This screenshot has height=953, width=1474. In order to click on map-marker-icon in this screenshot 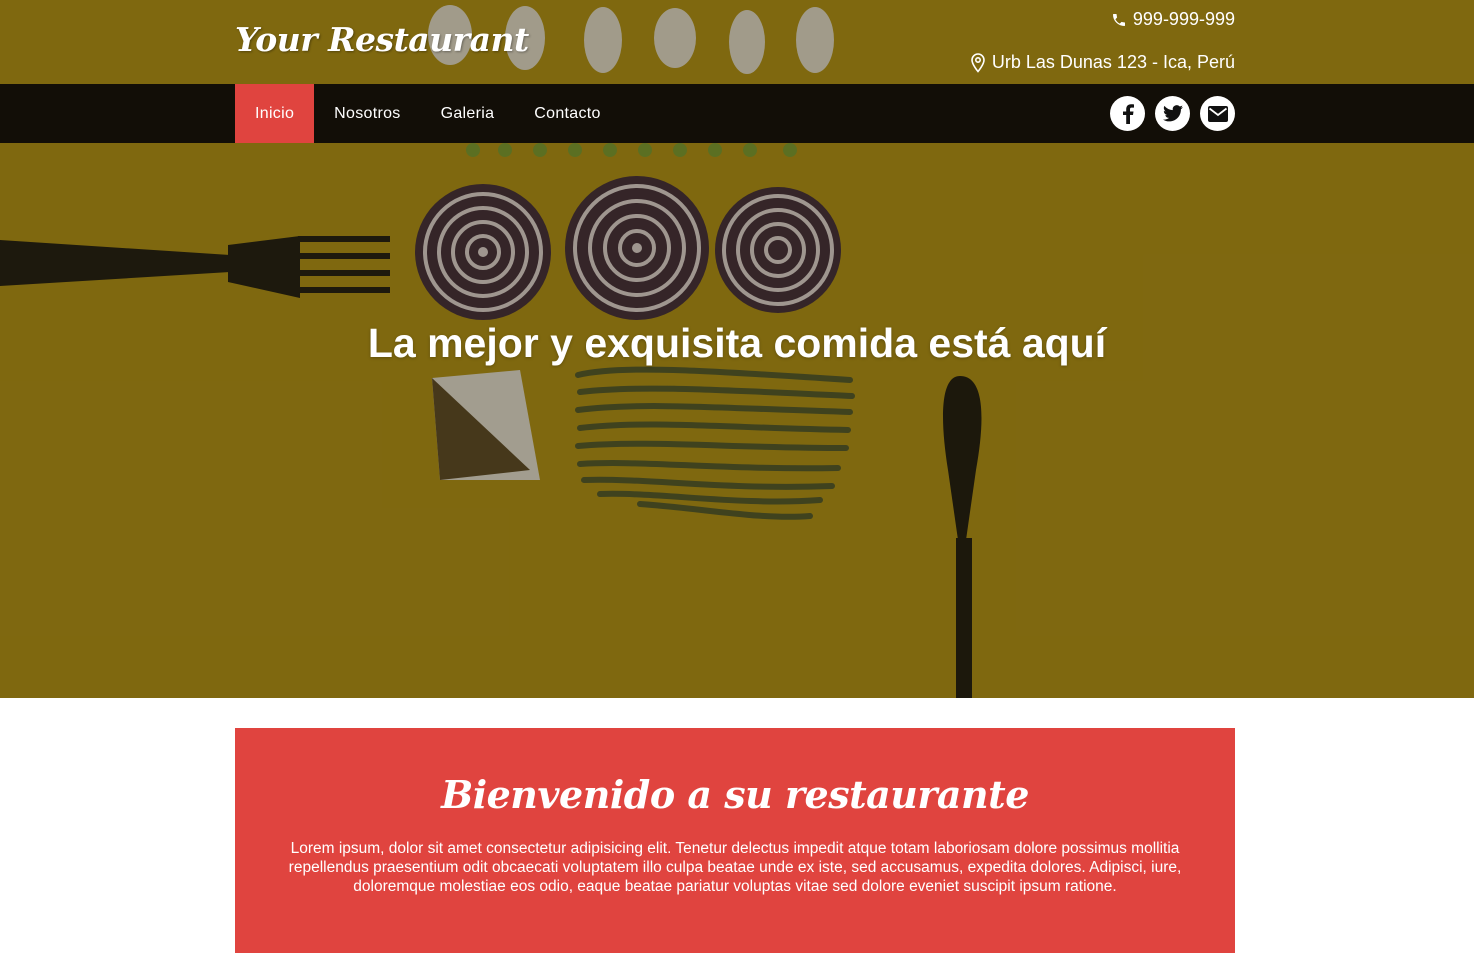, I will do `click(978, 62)`.